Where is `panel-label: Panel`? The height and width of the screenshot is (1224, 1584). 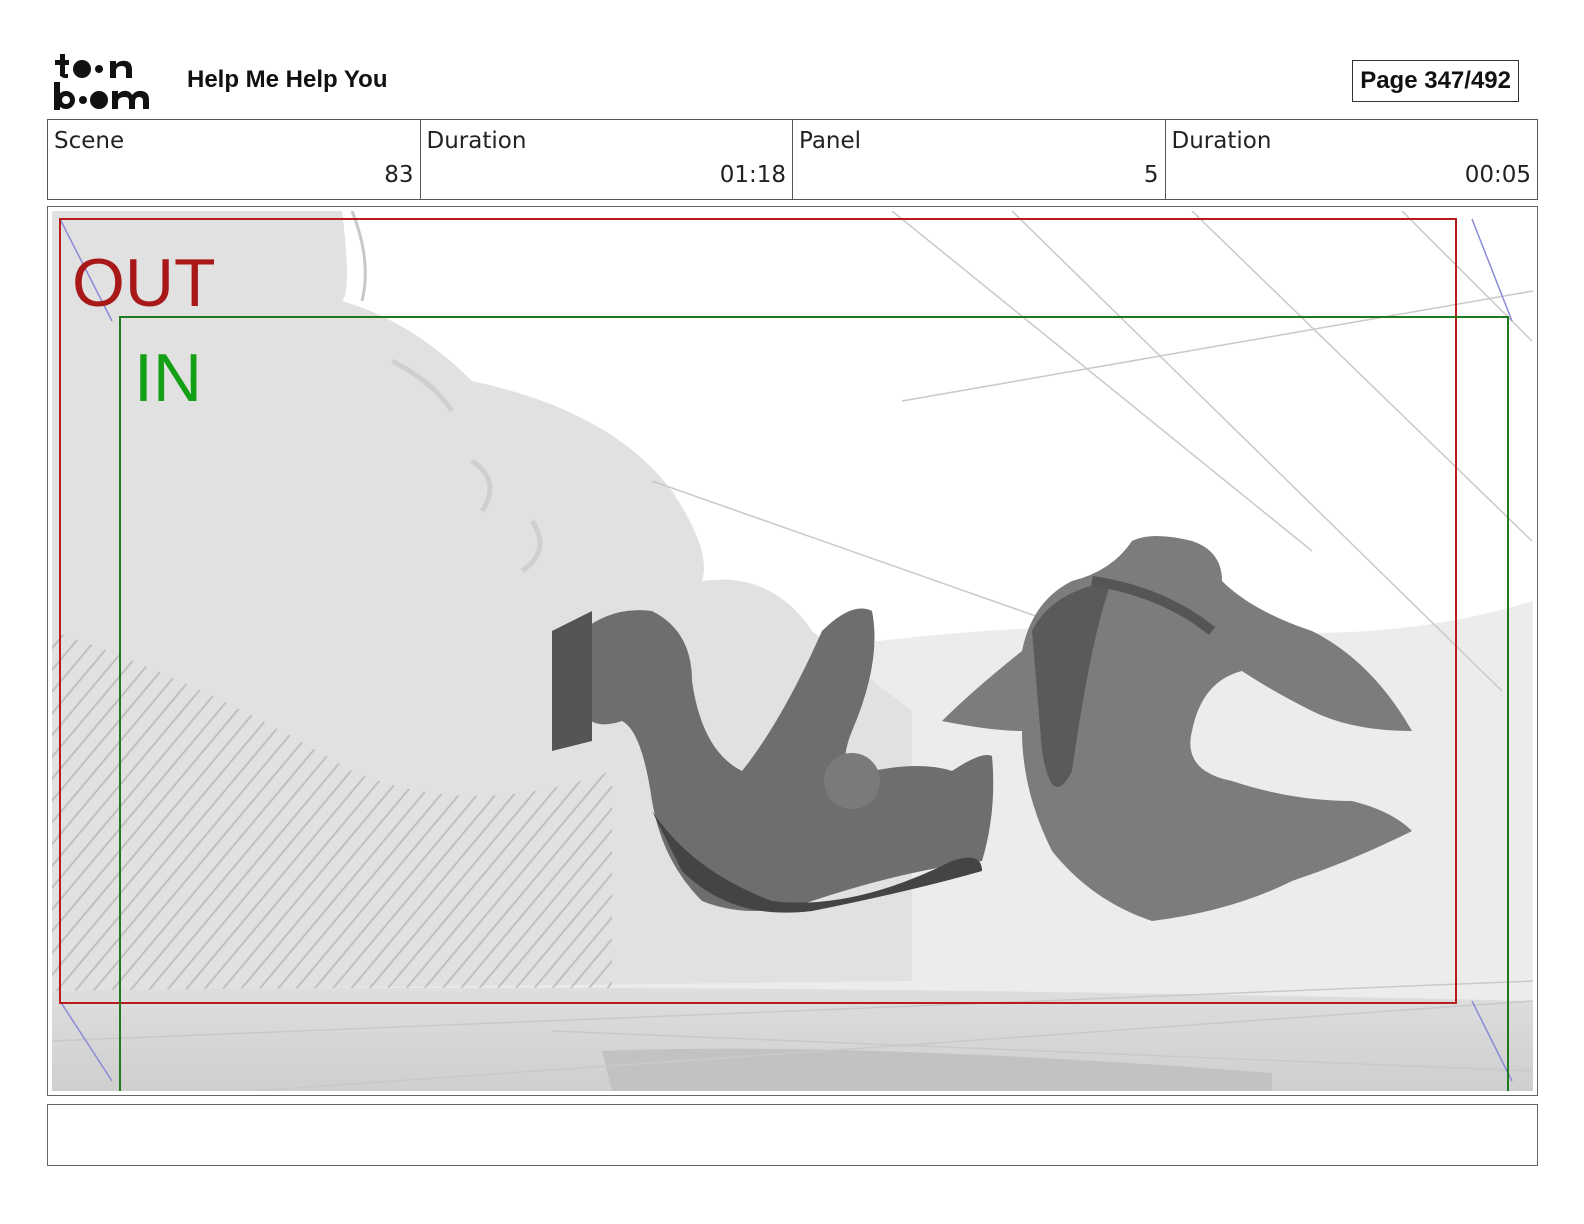 panel-label: Panel is located at coordinates (830, 141).